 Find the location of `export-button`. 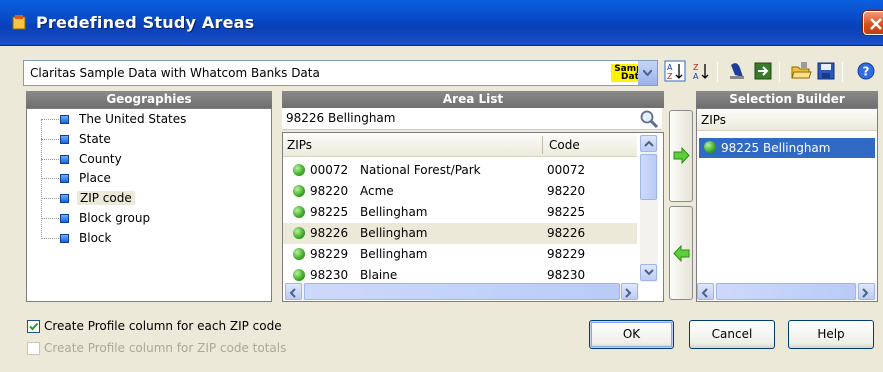

export-button is located at coordinates (763, 71).